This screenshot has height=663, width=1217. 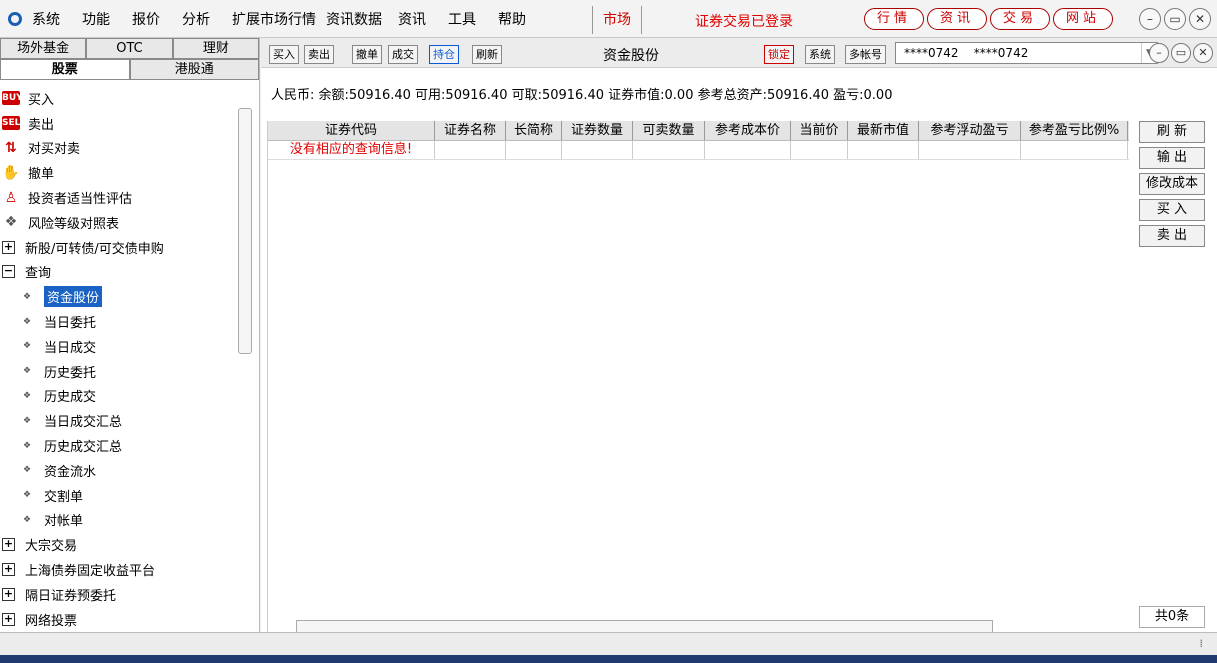 I want to click on menu-info-data: 资讯数据, so click(x=354, y=19).